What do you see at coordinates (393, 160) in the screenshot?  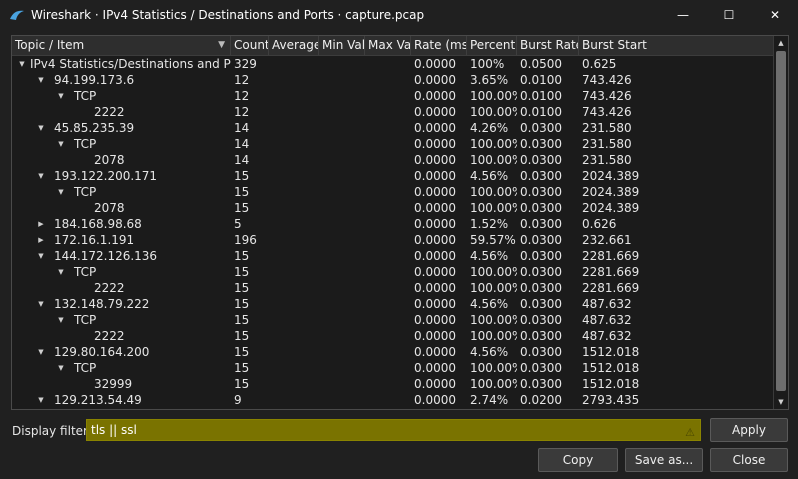 I see `tree-row: 2078 14 0.0000 100.00%0.0300 231.580` at bounding box center [393, 160].